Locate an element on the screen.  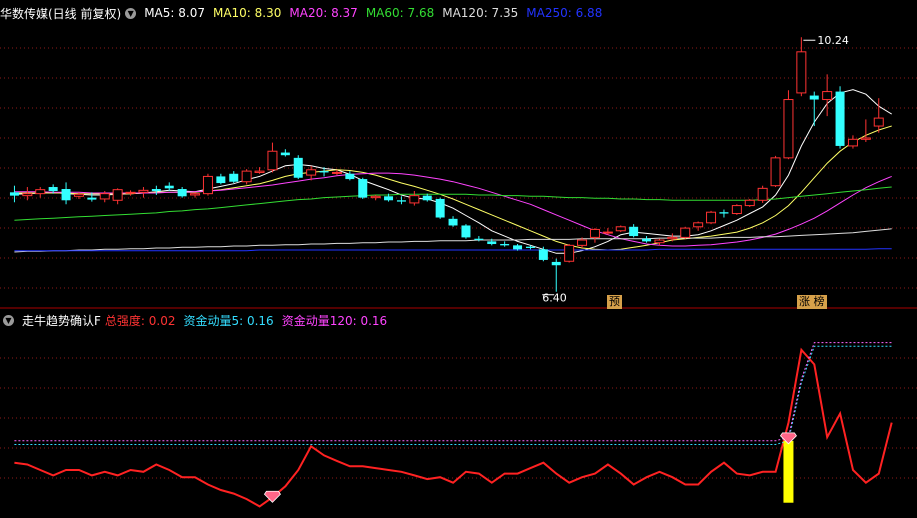
strength-label: 总强度: 0.02 is located at coordinates (140, 320).